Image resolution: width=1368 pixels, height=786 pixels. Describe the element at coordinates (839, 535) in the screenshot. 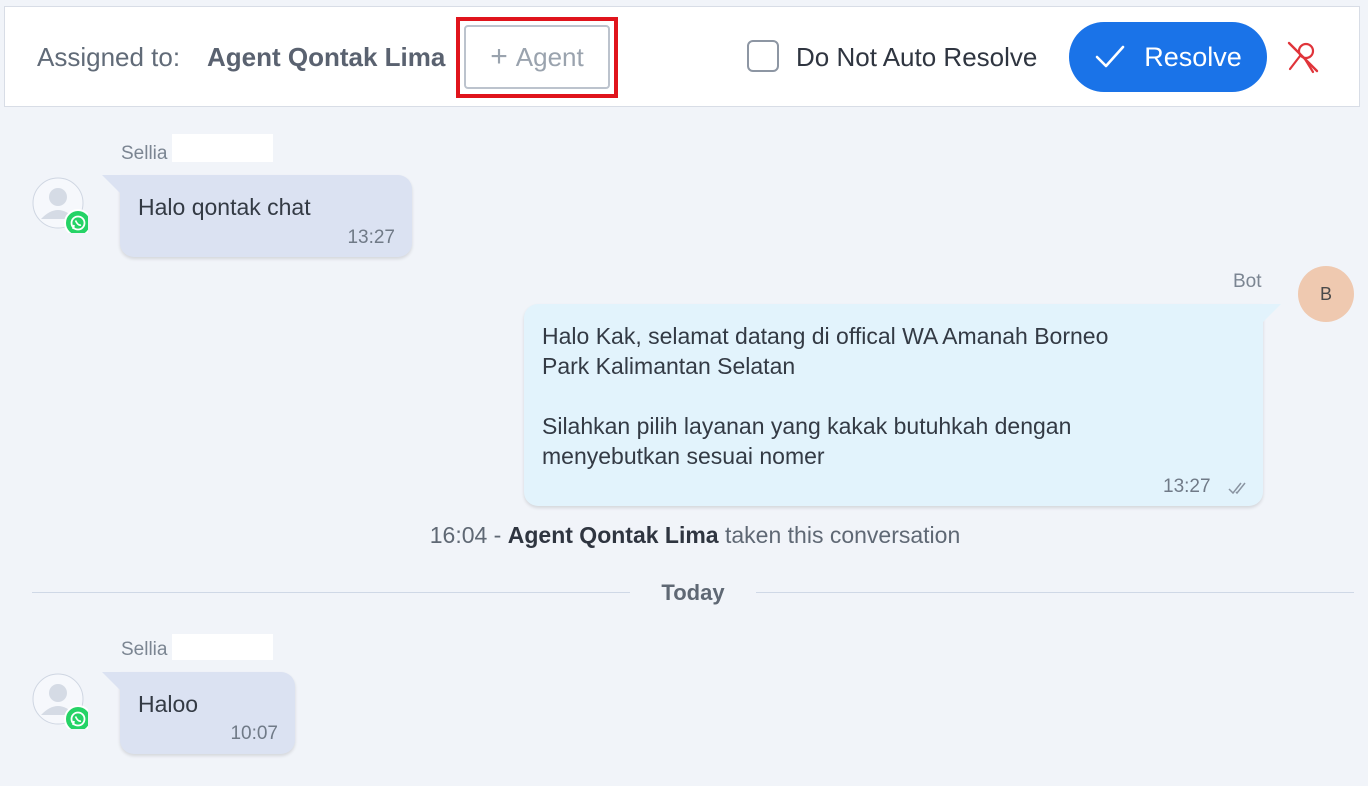

I see `event-action: taken this conversation` at that location.